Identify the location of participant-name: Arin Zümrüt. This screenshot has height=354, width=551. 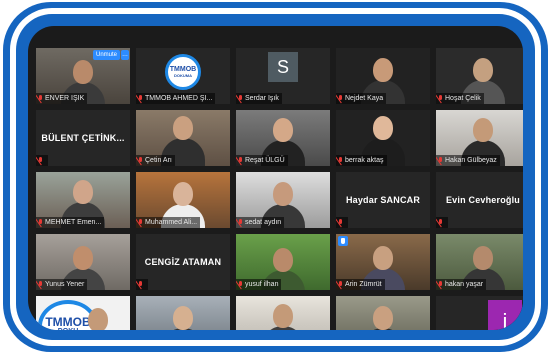
(363, 284).